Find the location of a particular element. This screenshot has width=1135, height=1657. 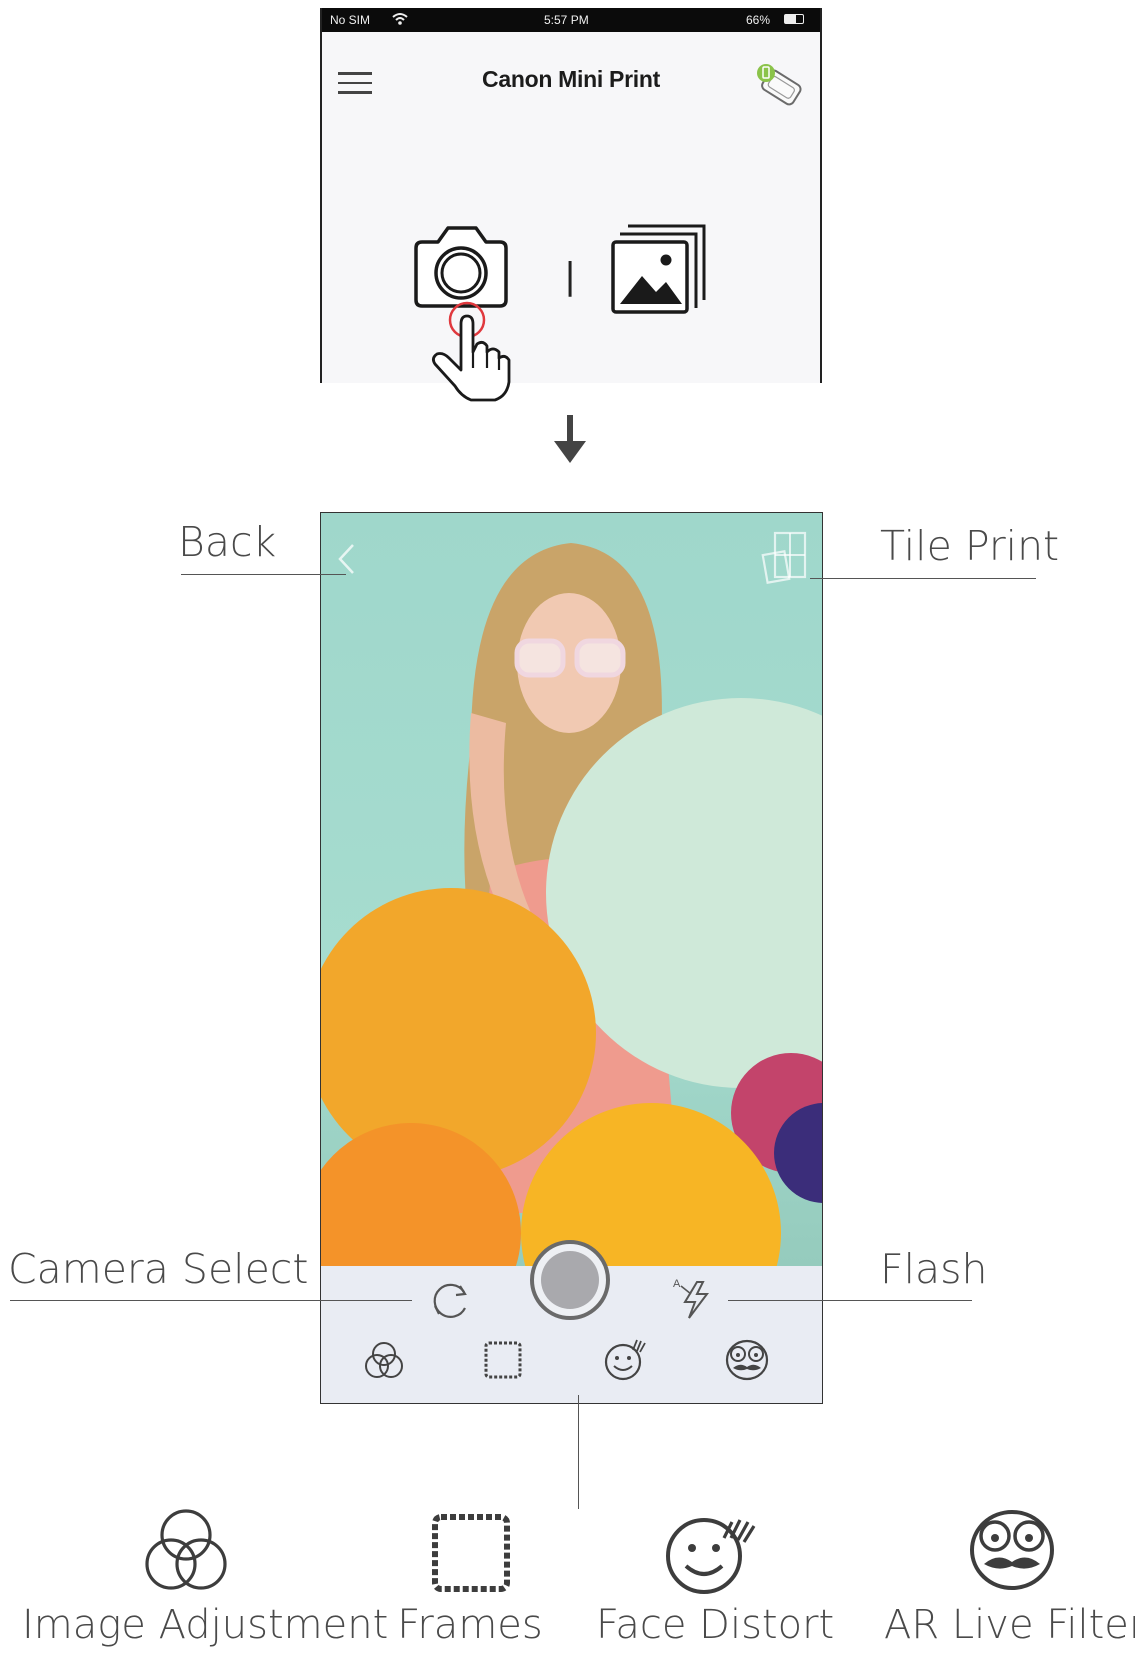

home-screen: No SIM 5:57 PM 66% Canon Mini Print | is located at coordinates (571, 195).